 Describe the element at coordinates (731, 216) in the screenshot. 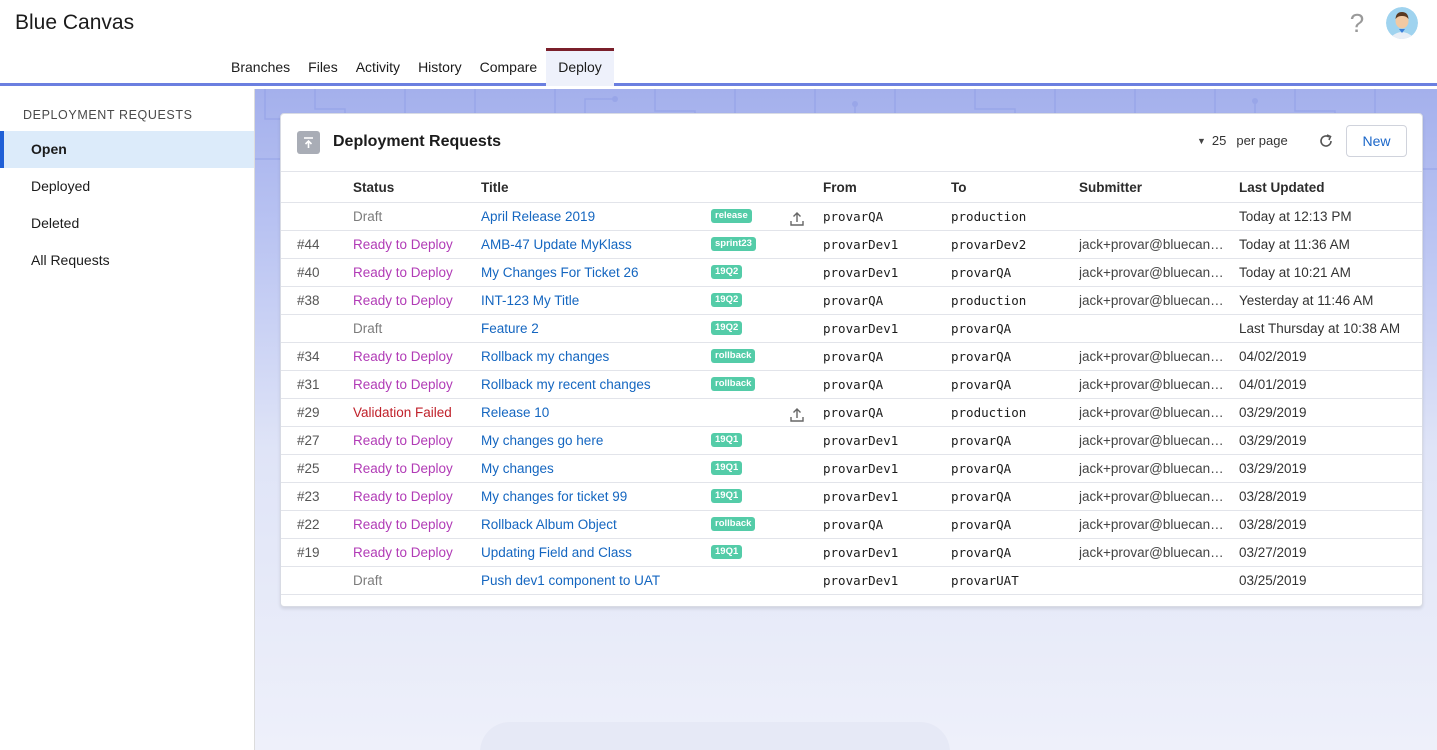

I see `tag-badge: release` at that location.